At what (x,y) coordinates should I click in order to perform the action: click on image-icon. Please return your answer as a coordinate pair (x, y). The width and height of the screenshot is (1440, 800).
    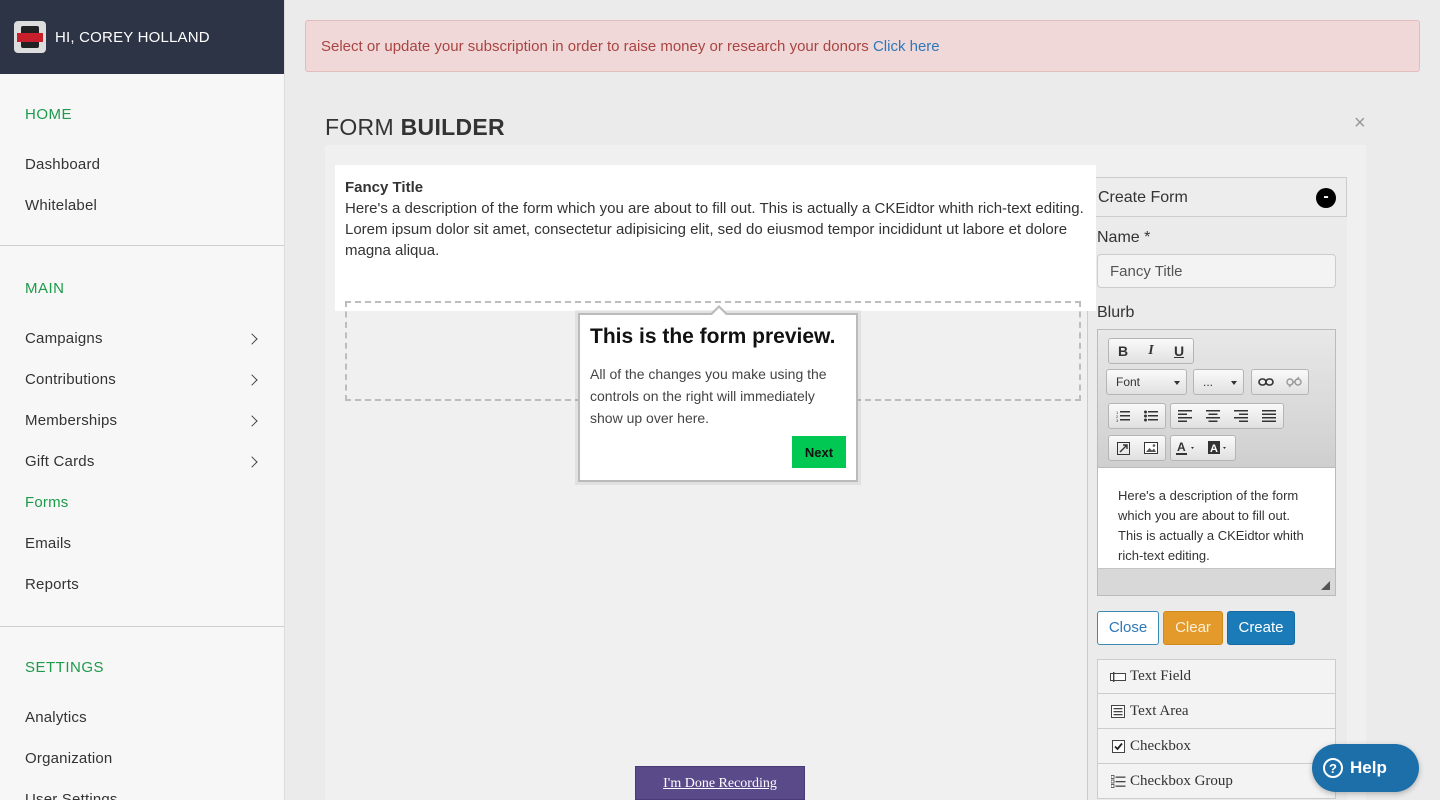
    Looking at the image, I should click on (1151, 448).